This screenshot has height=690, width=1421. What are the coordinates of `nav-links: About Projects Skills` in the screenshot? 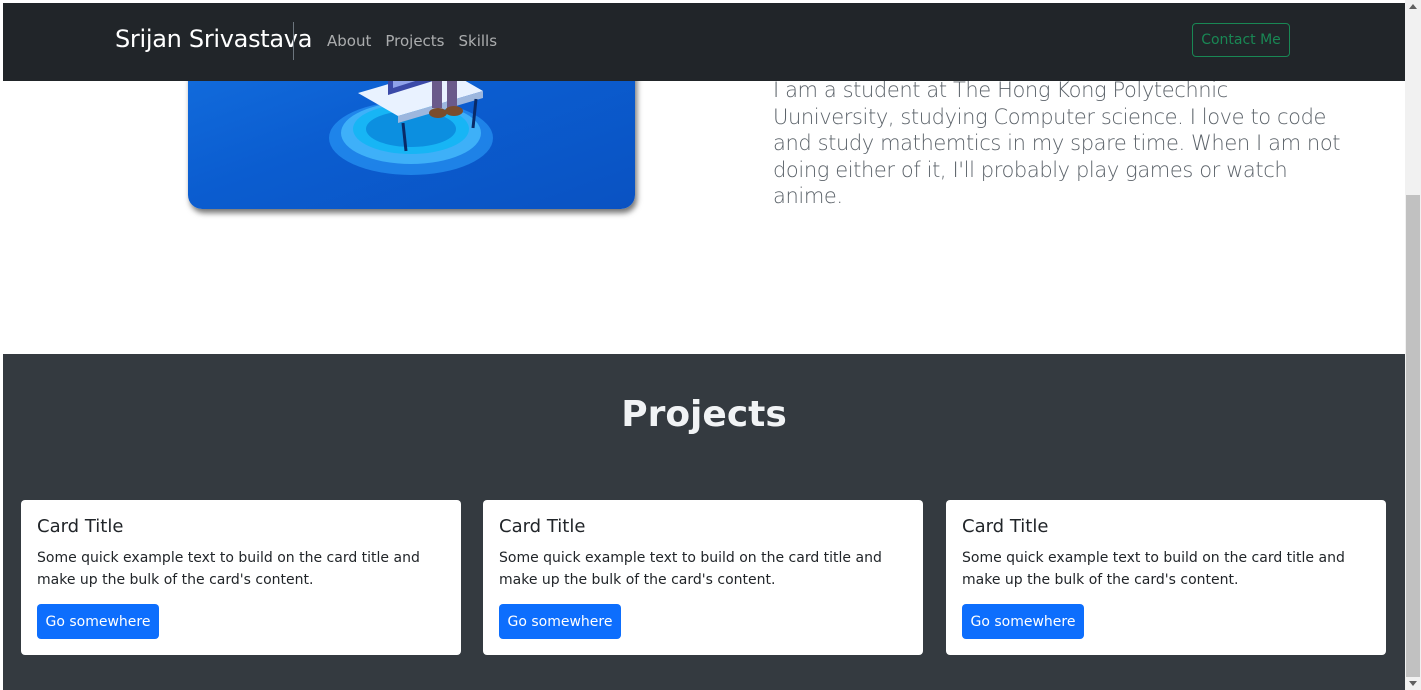 It's located at (412, 41).